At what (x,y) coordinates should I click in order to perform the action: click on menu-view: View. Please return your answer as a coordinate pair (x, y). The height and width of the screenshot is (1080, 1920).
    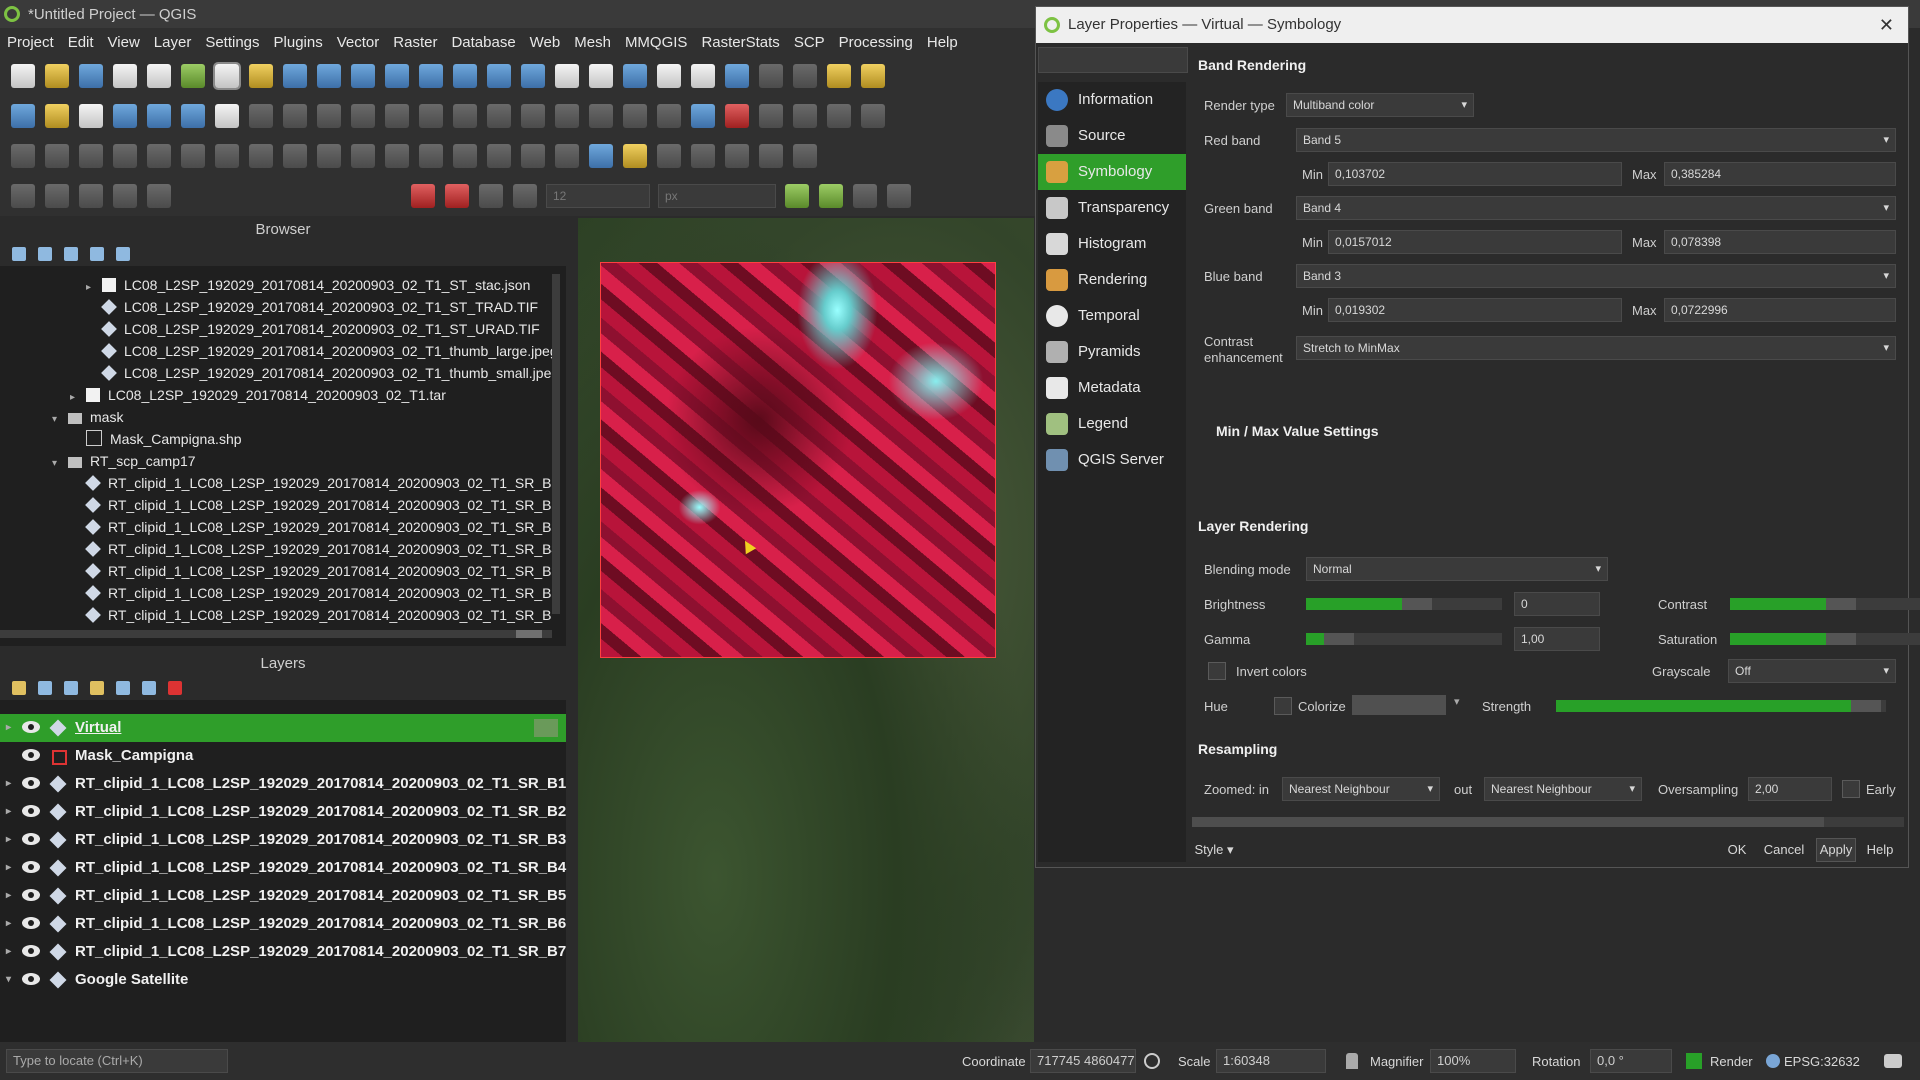
    Looking at the image, I should click on (124, 42).